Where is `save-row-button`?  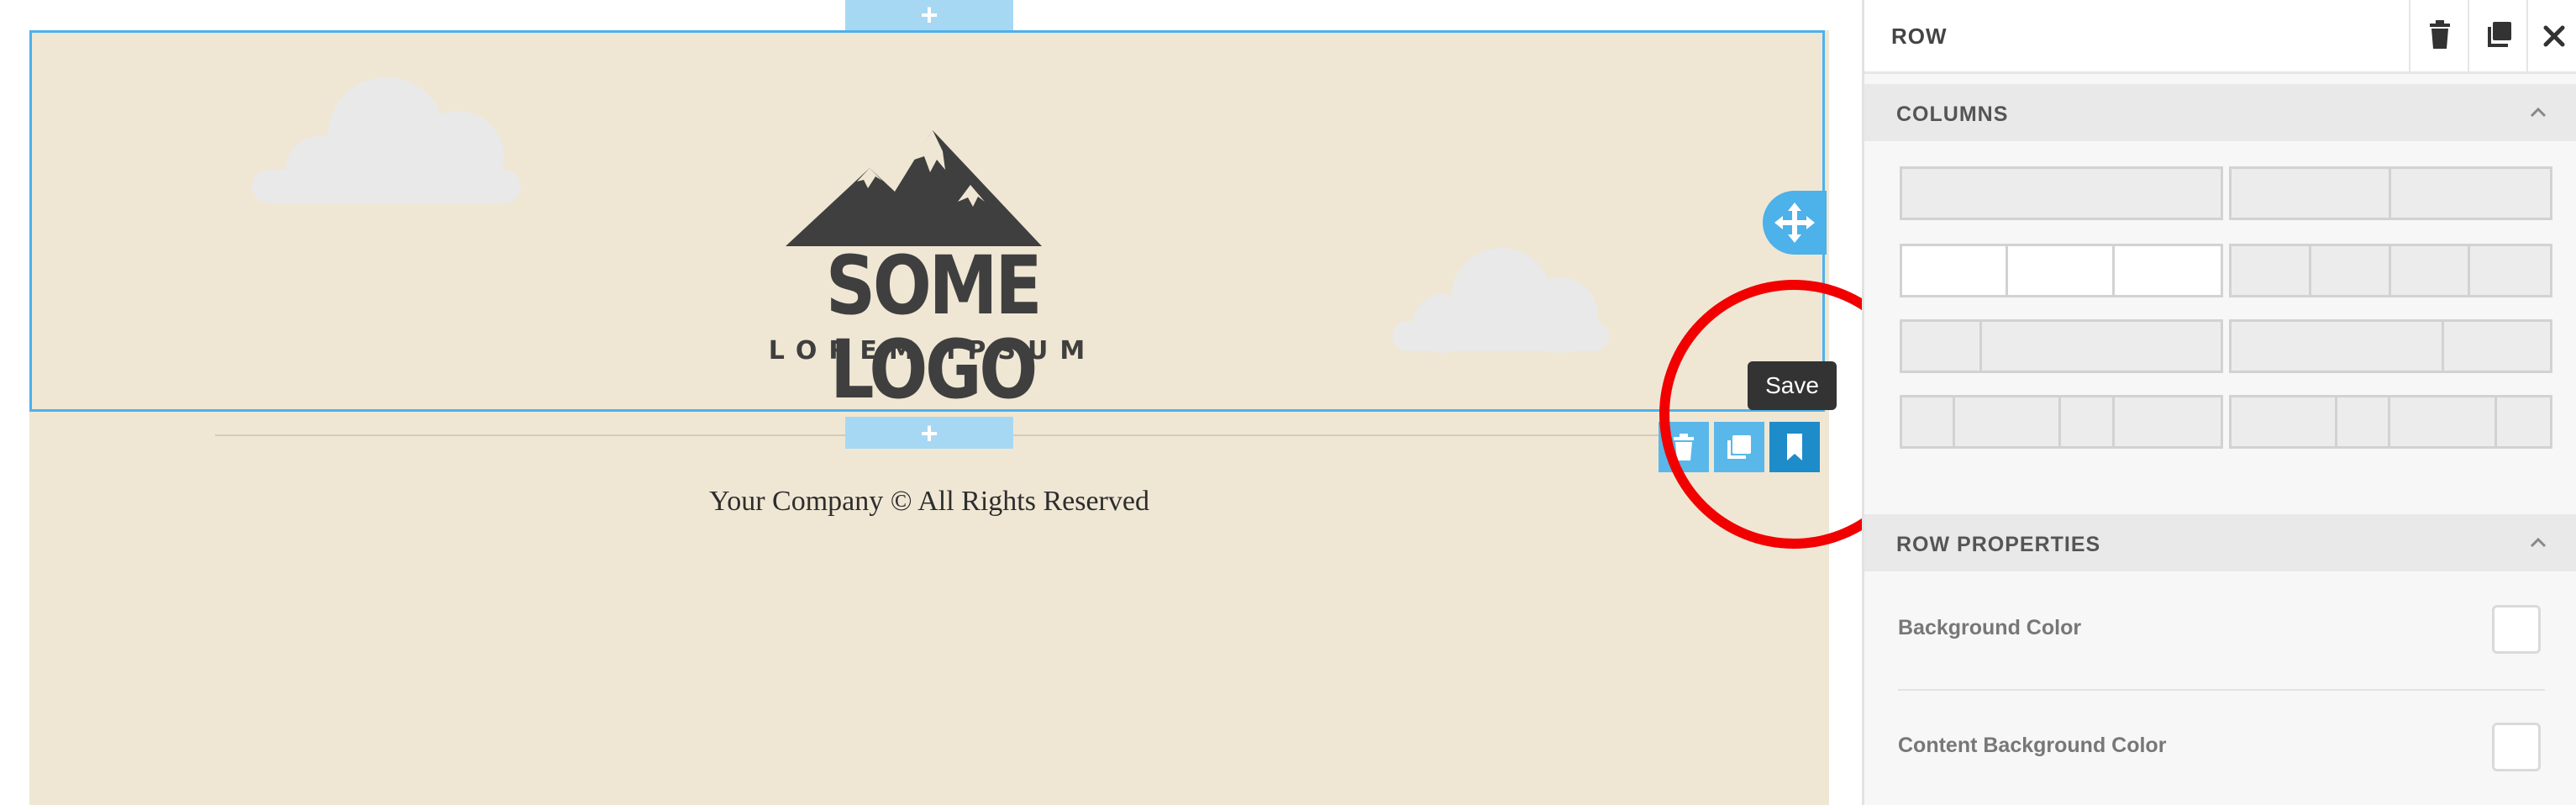 save-row-button is located at coordinates (1795, 447).